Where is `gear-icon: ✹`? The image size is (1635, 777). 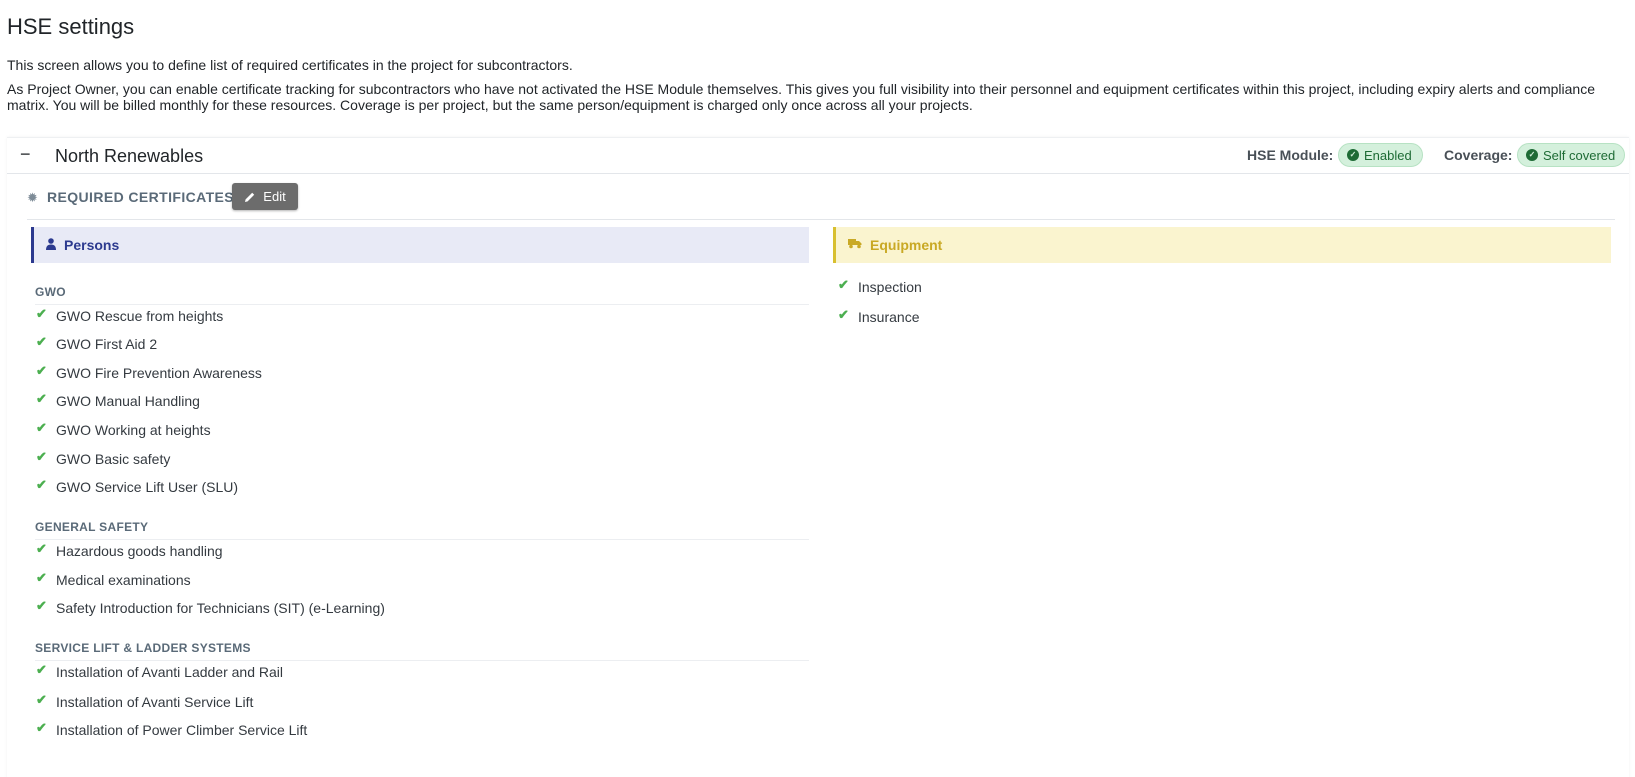 gear-icon: ✹ is located at coordinates (32, 197).